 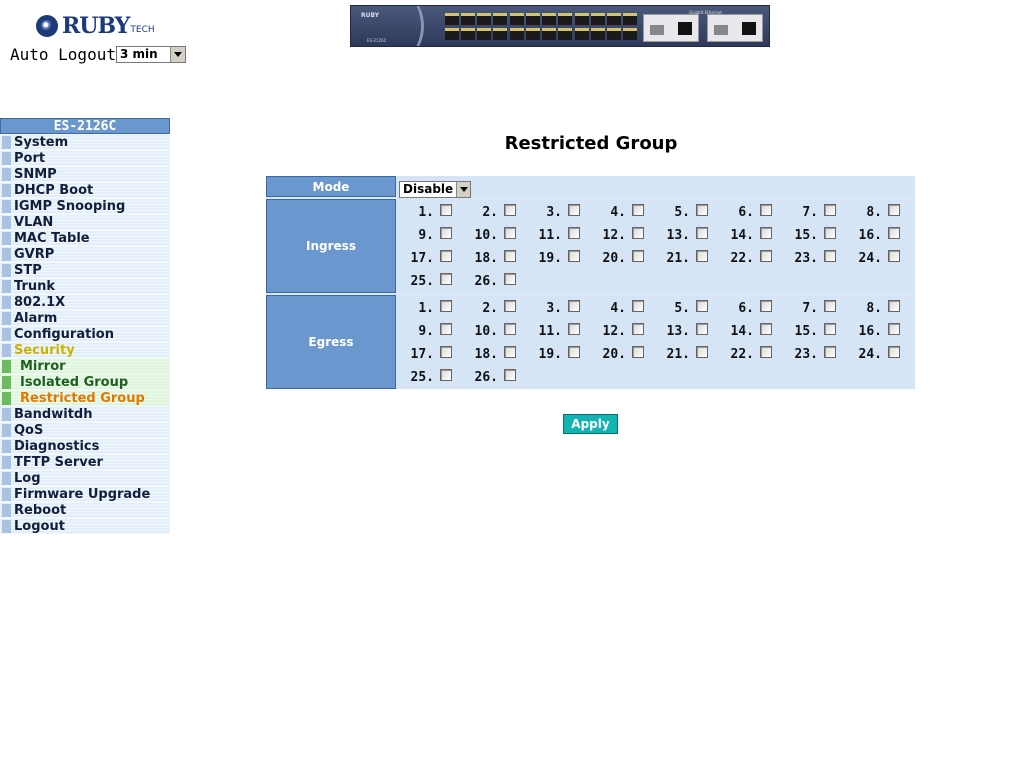 I want to click on sidebar-item-trunk: Trunk, so click(x=85, y=286).